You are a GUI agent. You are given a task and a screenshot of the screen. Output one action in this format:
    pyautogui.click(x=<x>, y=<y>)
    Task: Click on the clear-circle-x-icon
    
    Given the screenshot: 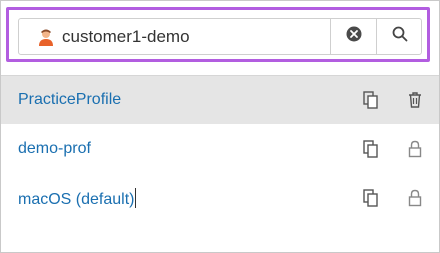 What is the action you would take?
    pyautogui.click(x=354, y=36)
    